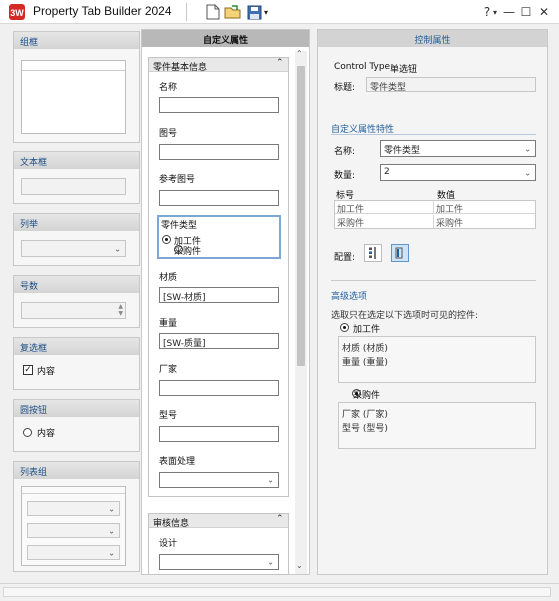  What do you see at coordinates (345, 258) in the screenshot?
I see `config-label: 配置:` at bounding box center [345, 258].